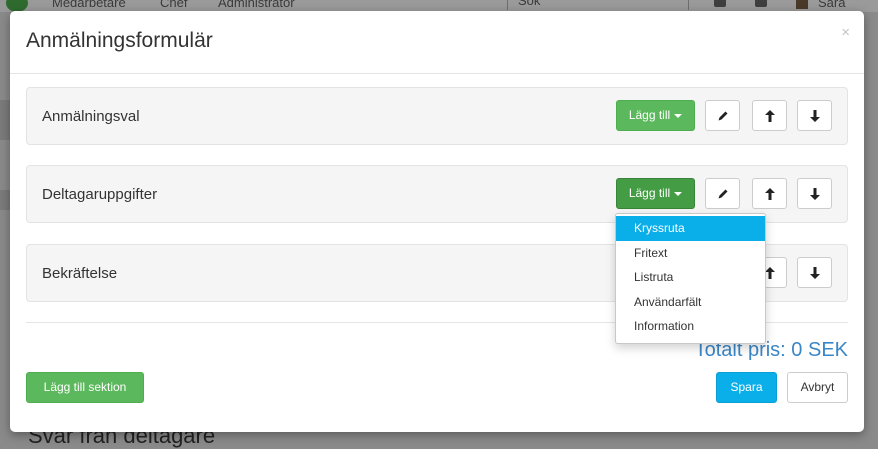  I want to click on flag-icon, so click(761, 3).